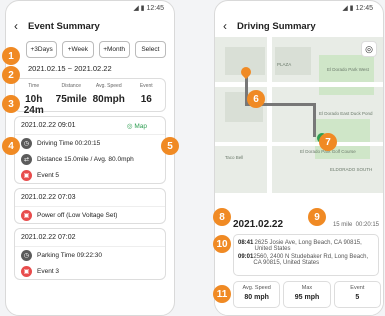  I want to click on map-link: ◎ Map, so click(137, 126).